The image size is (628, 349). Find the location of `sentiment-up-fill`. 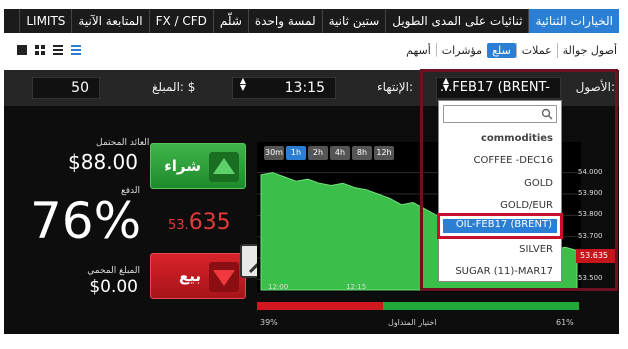

sentiment-up-fill is located at coordinates (480, 306).